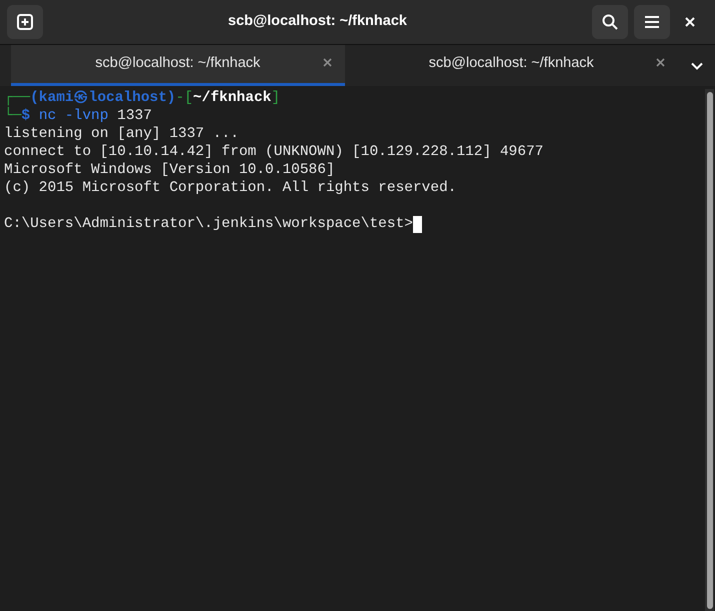  What do you see at coordinates (417, 224) in the screenshot?
I see `cursor` at bounding box center [417, 224].